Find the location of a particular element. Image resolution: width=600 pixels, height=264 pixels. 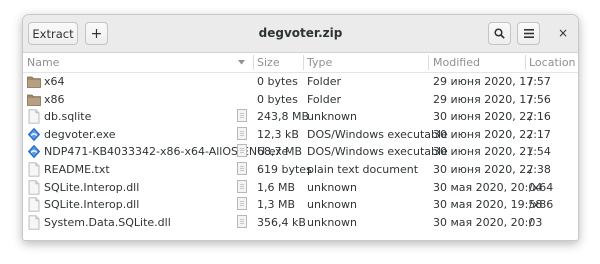

file-modified: 30 июня 2020, 22:16 is located at coordinates (492, 117).